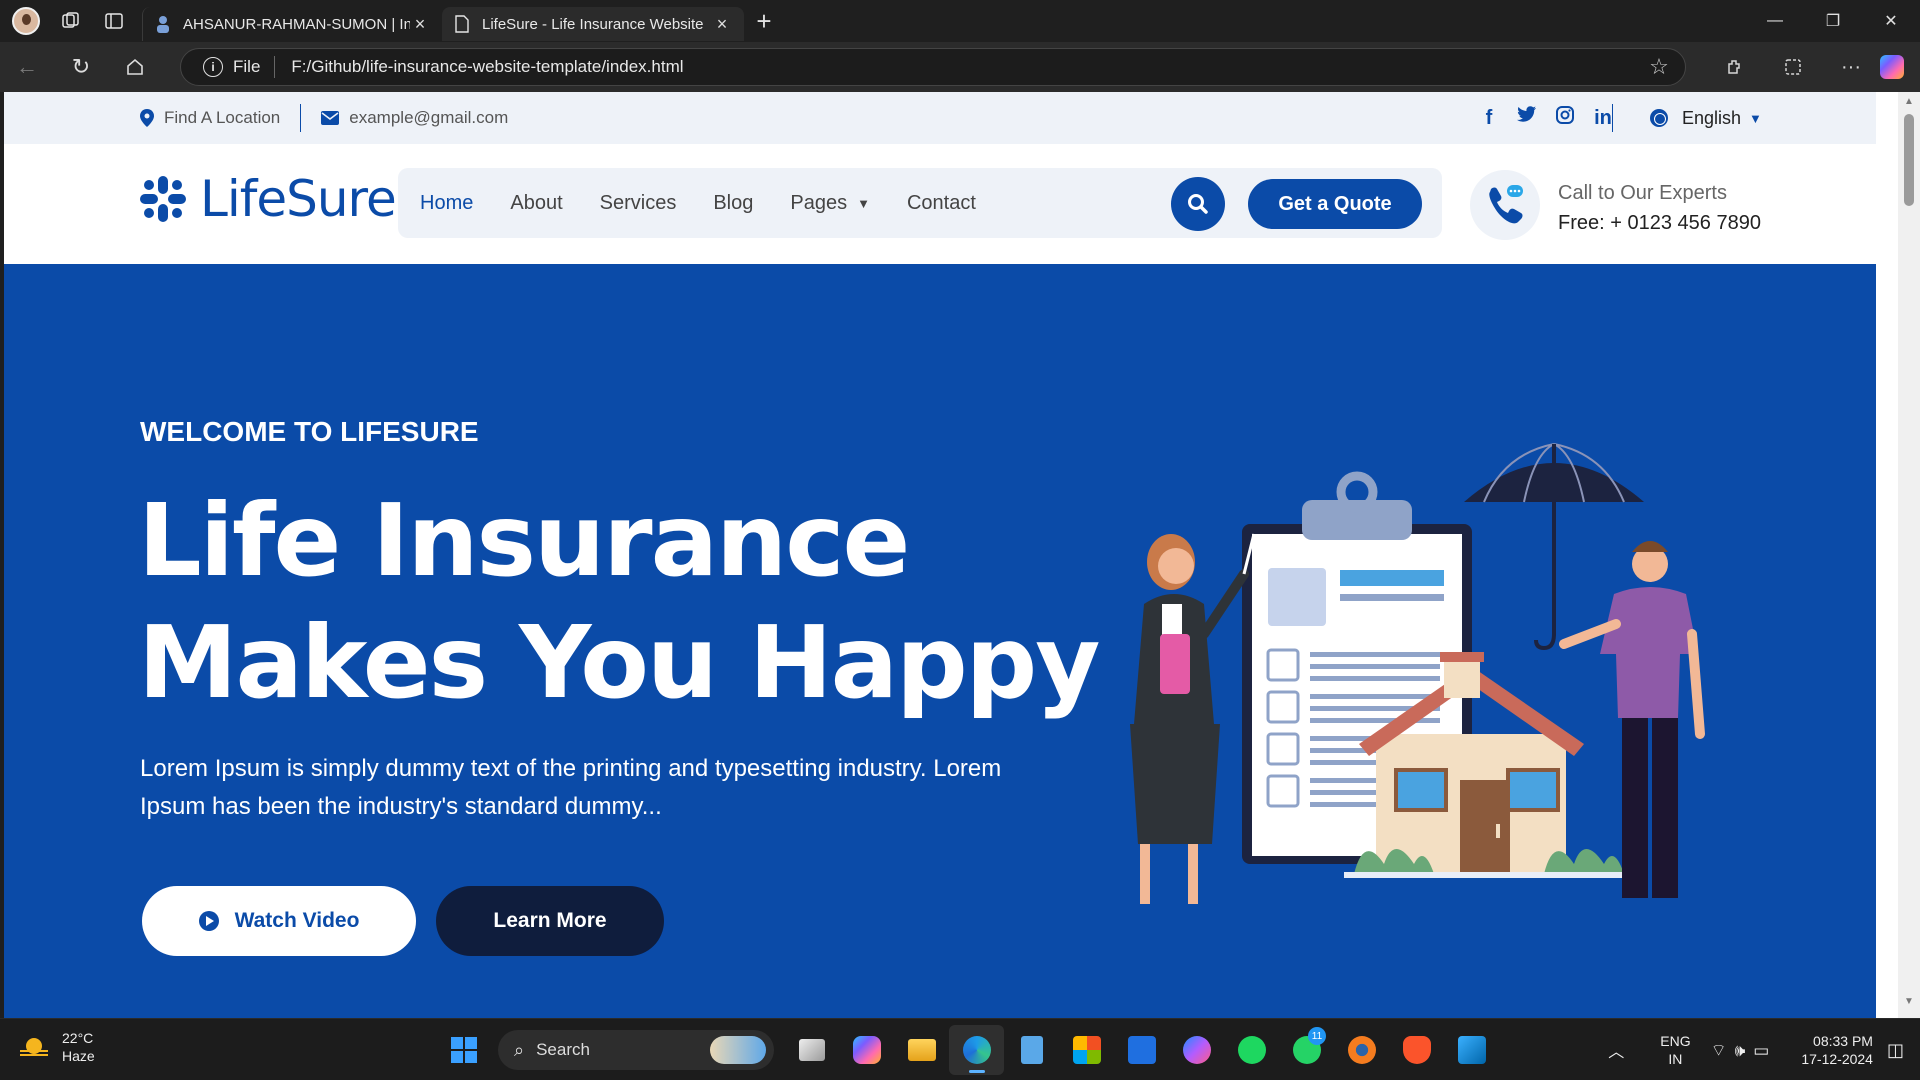 The width and height of the screenshot is (1920, 1080). Describe the element at coordinates (1416, 1050) in the screenshot. I see `brave-icon` at that location.